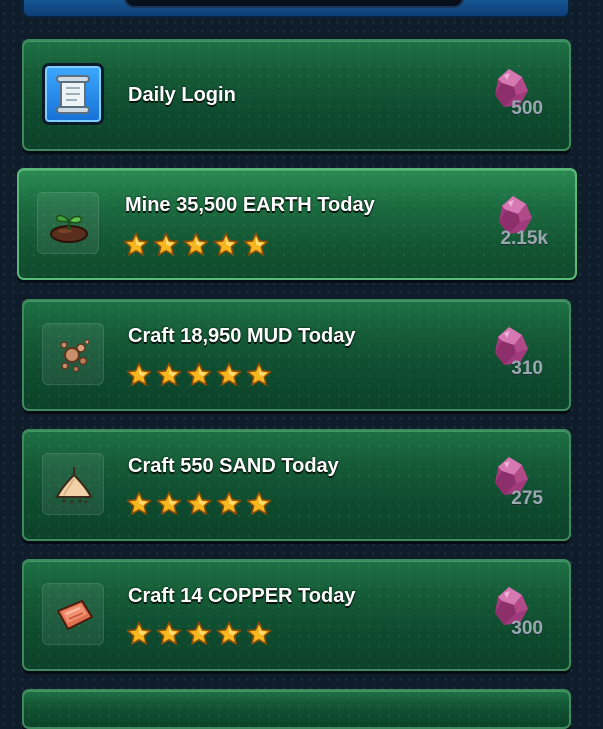 Image resolution: width=603 pixels, height=729 pixels. Describe the element at coordinates (73, 94) in the screenshot. I see `scroll-icon` at that location.